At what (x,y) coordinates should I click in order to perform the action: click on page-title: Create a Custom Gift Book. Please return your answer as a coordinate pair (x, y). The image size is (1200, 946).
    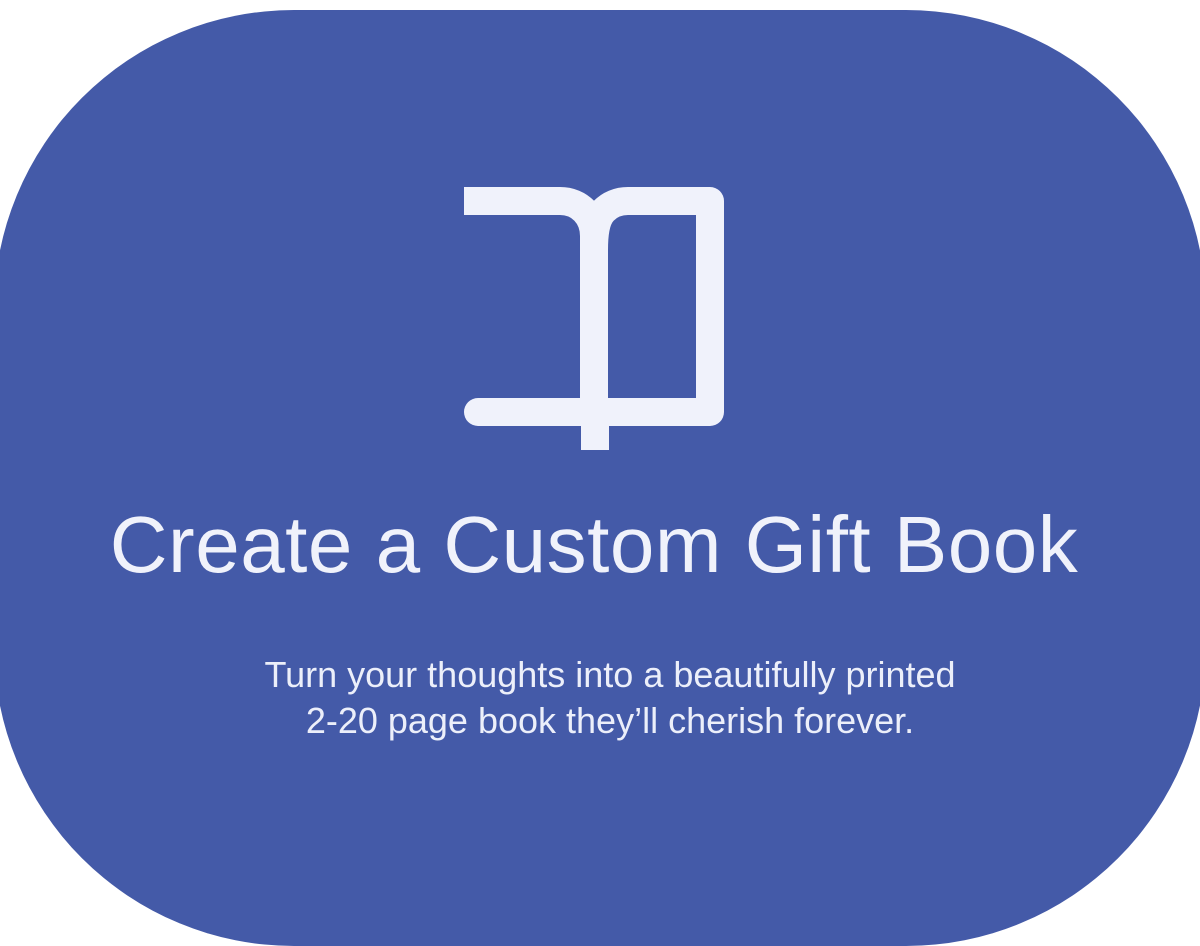
    Looking at the image, I should click on (594, 544).